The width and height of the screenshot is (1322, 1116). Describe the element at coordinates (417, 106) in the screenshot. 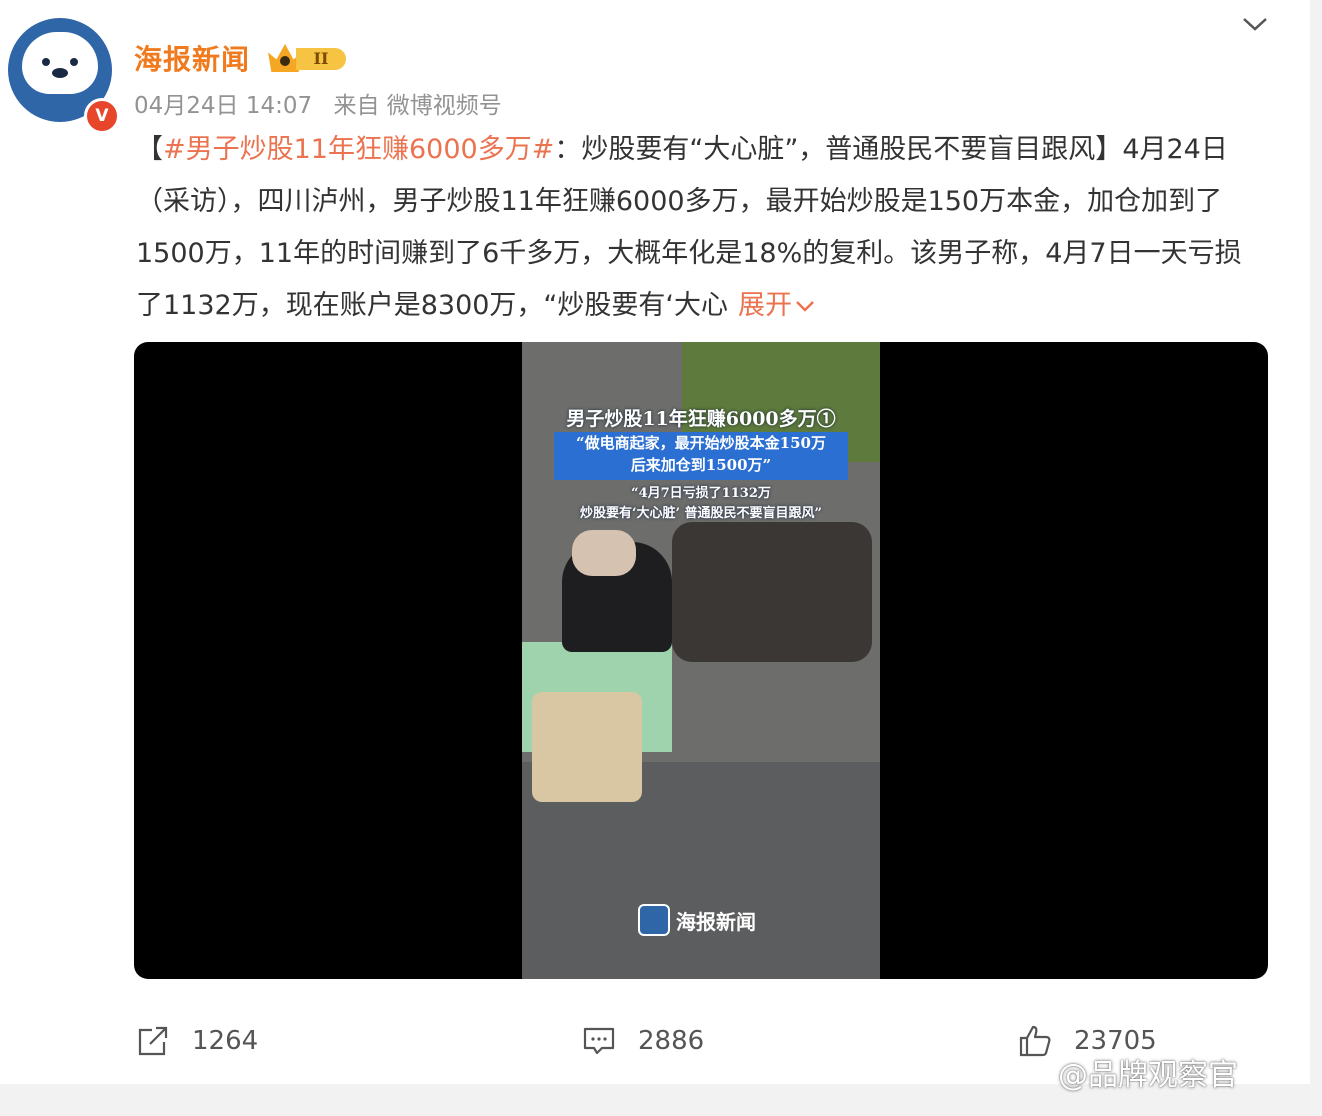

I see `post-source: 来自 微博视频号` at that location.